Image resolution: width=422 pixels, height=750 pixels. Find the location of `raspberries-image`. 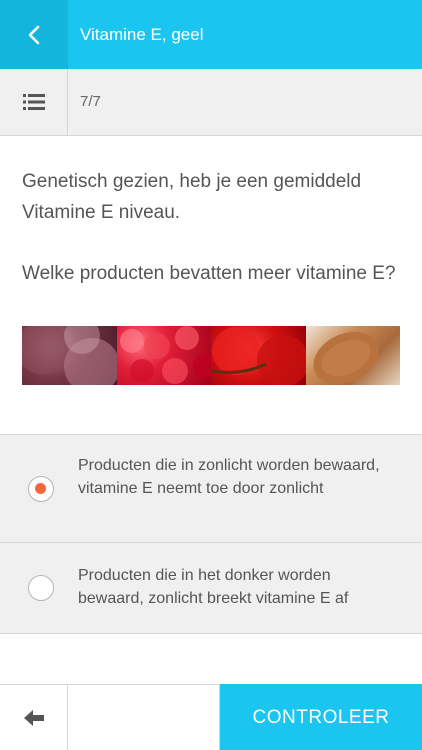

raspberries-image is located at coordinates (163, 355).